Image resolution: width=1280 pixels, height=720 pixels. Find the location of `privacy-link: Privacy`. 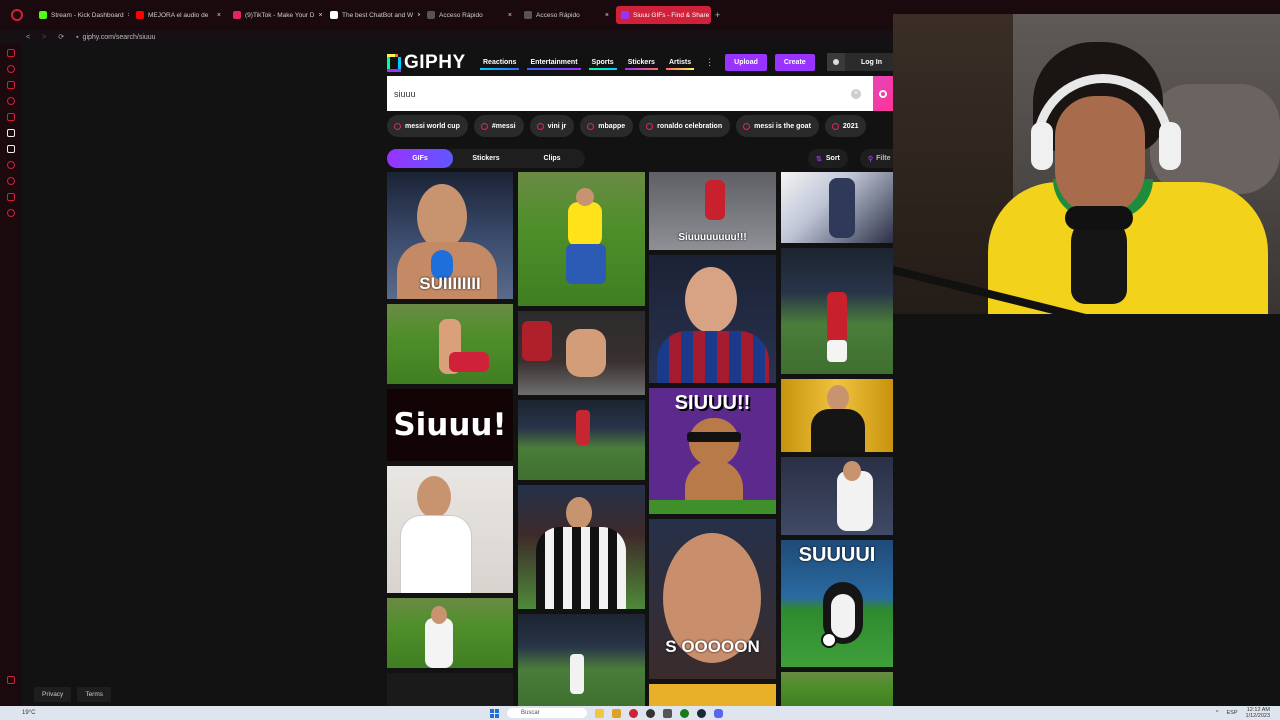

privacy-link: Privacy is located at coordinates (53, 694).